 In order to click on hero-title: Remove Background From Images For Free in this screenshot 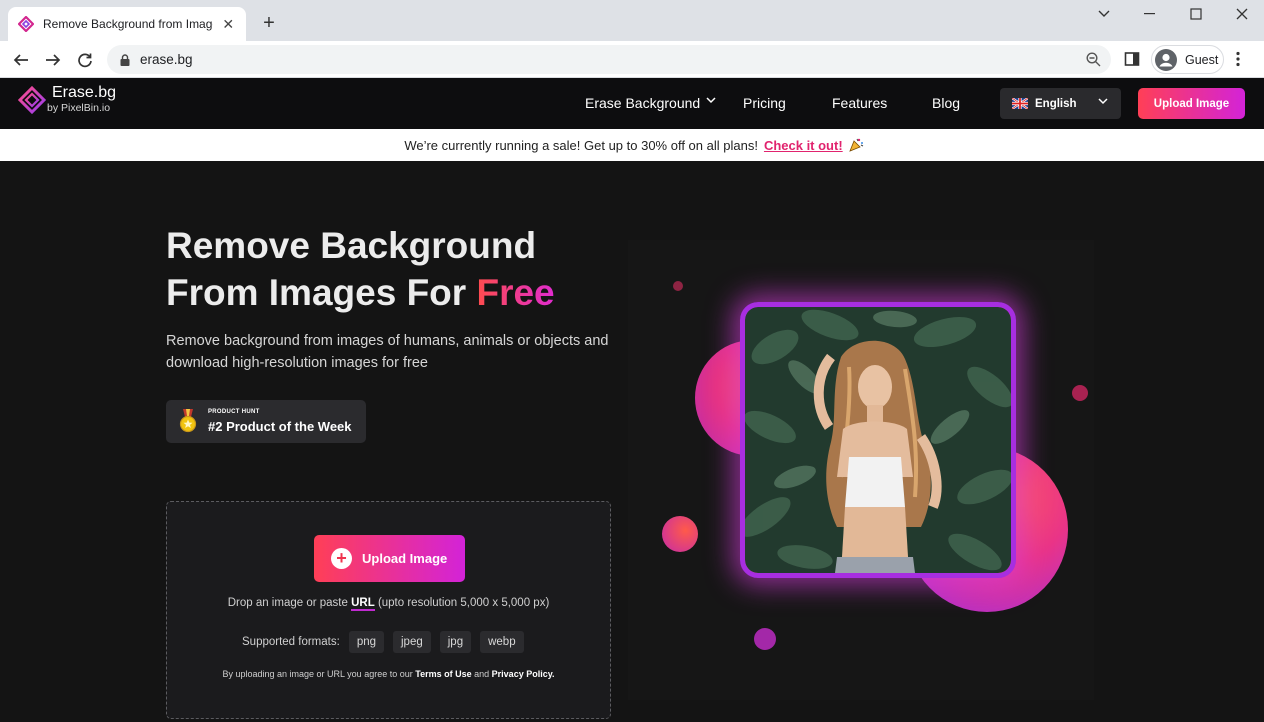, I will do `click(360, 269)`.